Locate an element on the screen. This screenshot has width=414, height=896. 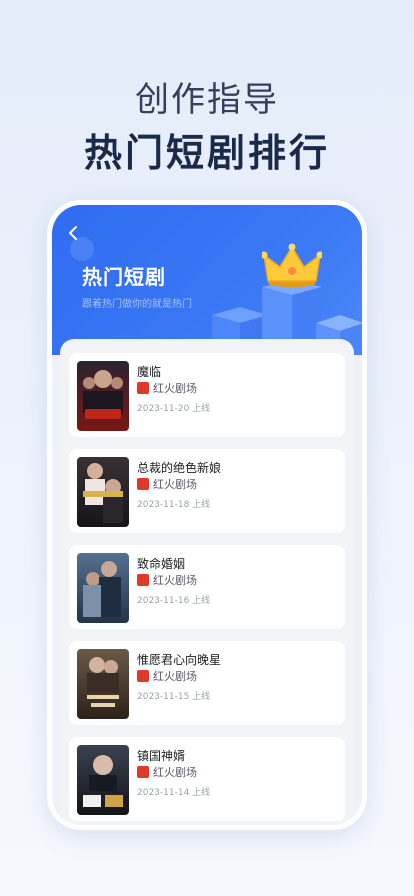
screen-header: 热门短剧 跟着热门做你的就是热门 is located at coordinates (207, 280).